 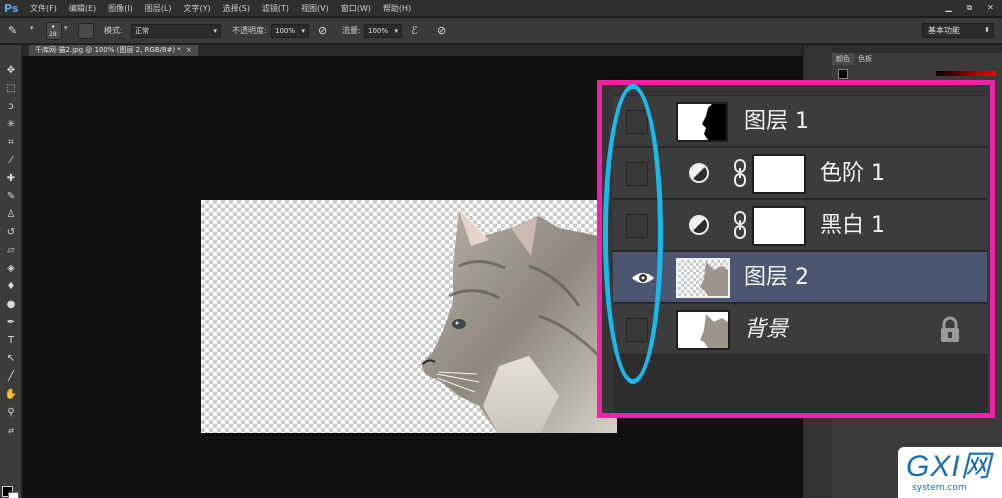 What do you see at coordinates (158, 8) in the screenshot?
I see `menu-layer: 图层(L)` at bounding box center [158, 8].